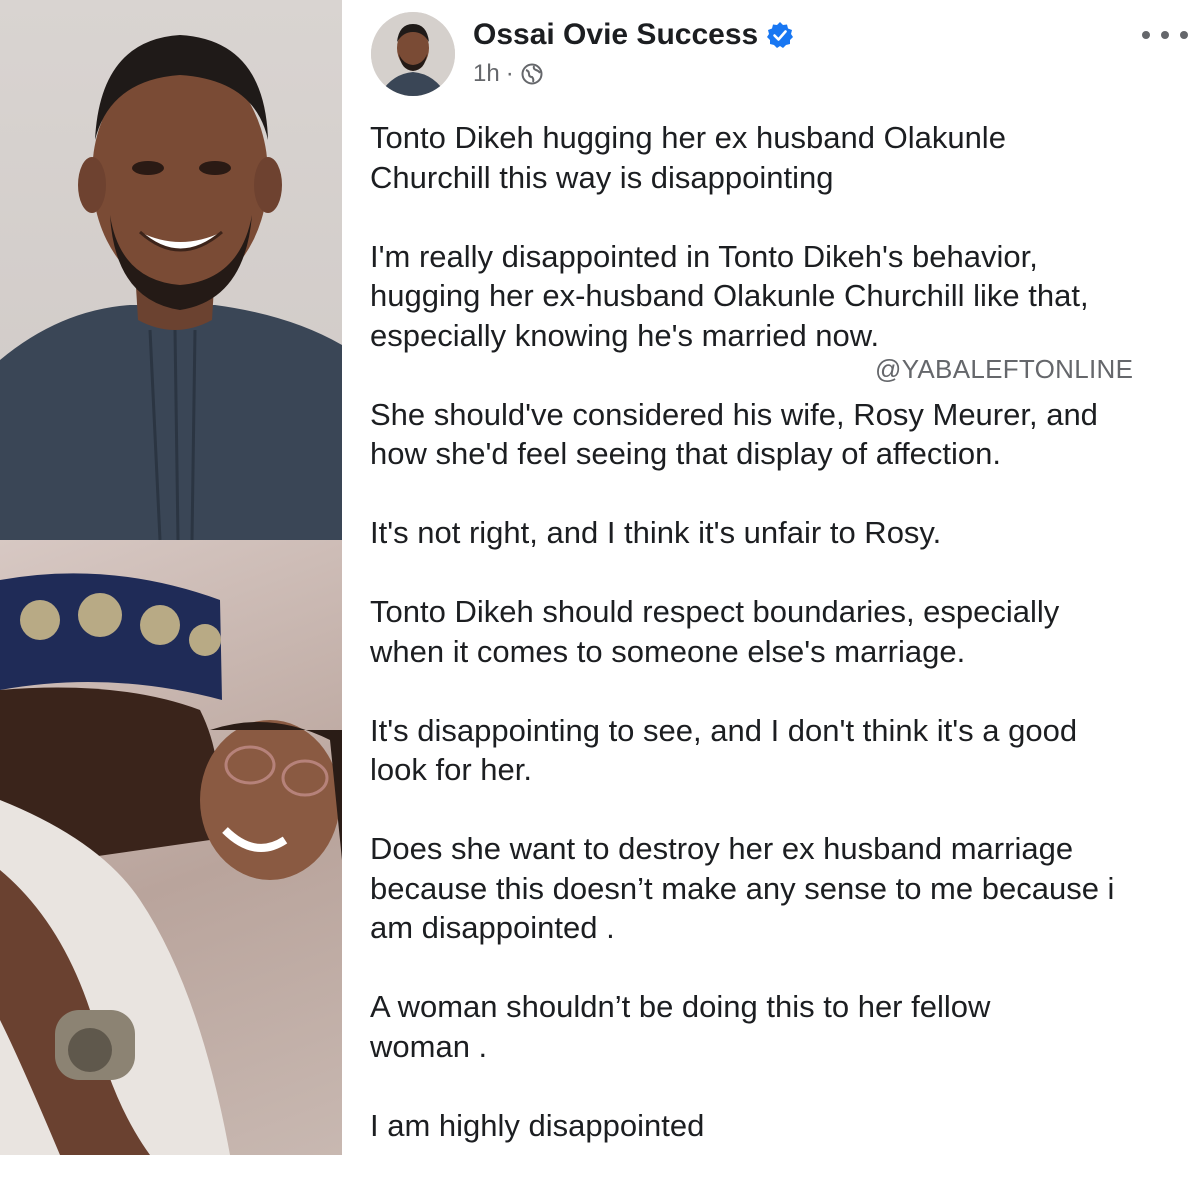 This screenshot has width=1200, height=1185. What do you see at coordinates (1004, 369) in the screenshot?
I see `watermark-text: @YABALEFTONLINE` at bounding box center [1004, 369].